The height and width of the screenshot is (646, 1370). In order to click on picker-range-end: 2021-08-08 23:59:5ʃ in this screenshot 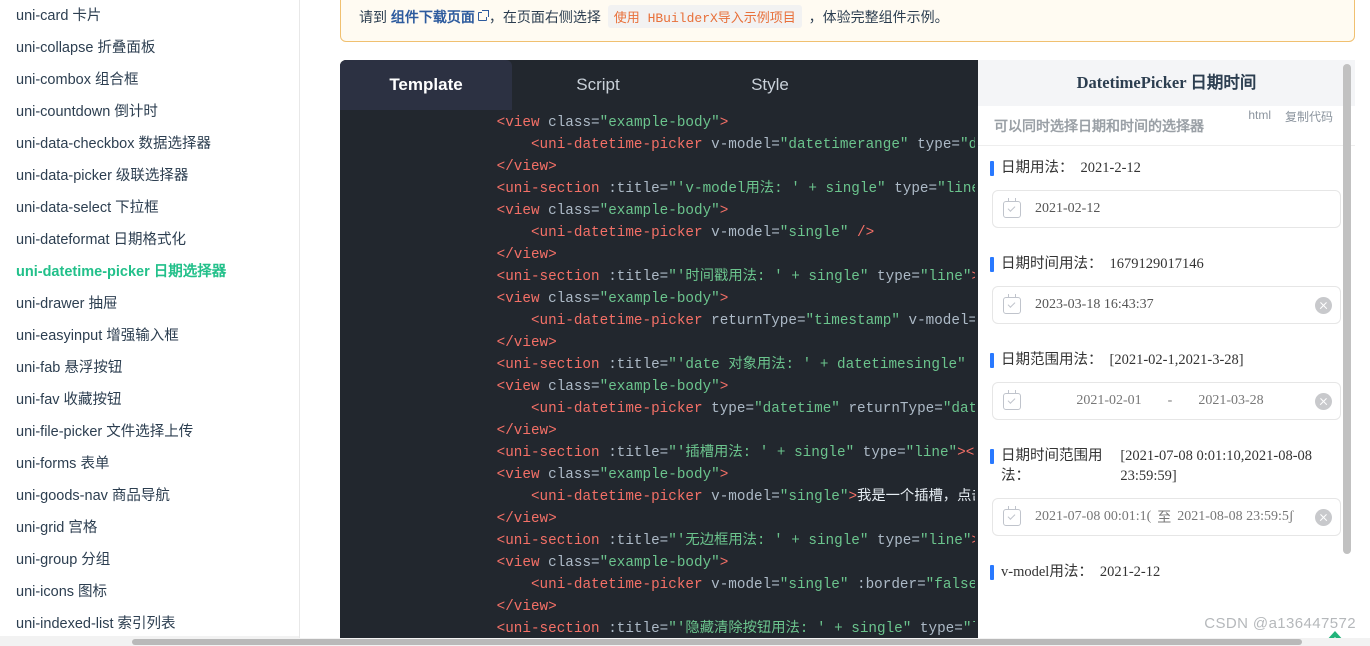, I will do `click(1235, 516)`.